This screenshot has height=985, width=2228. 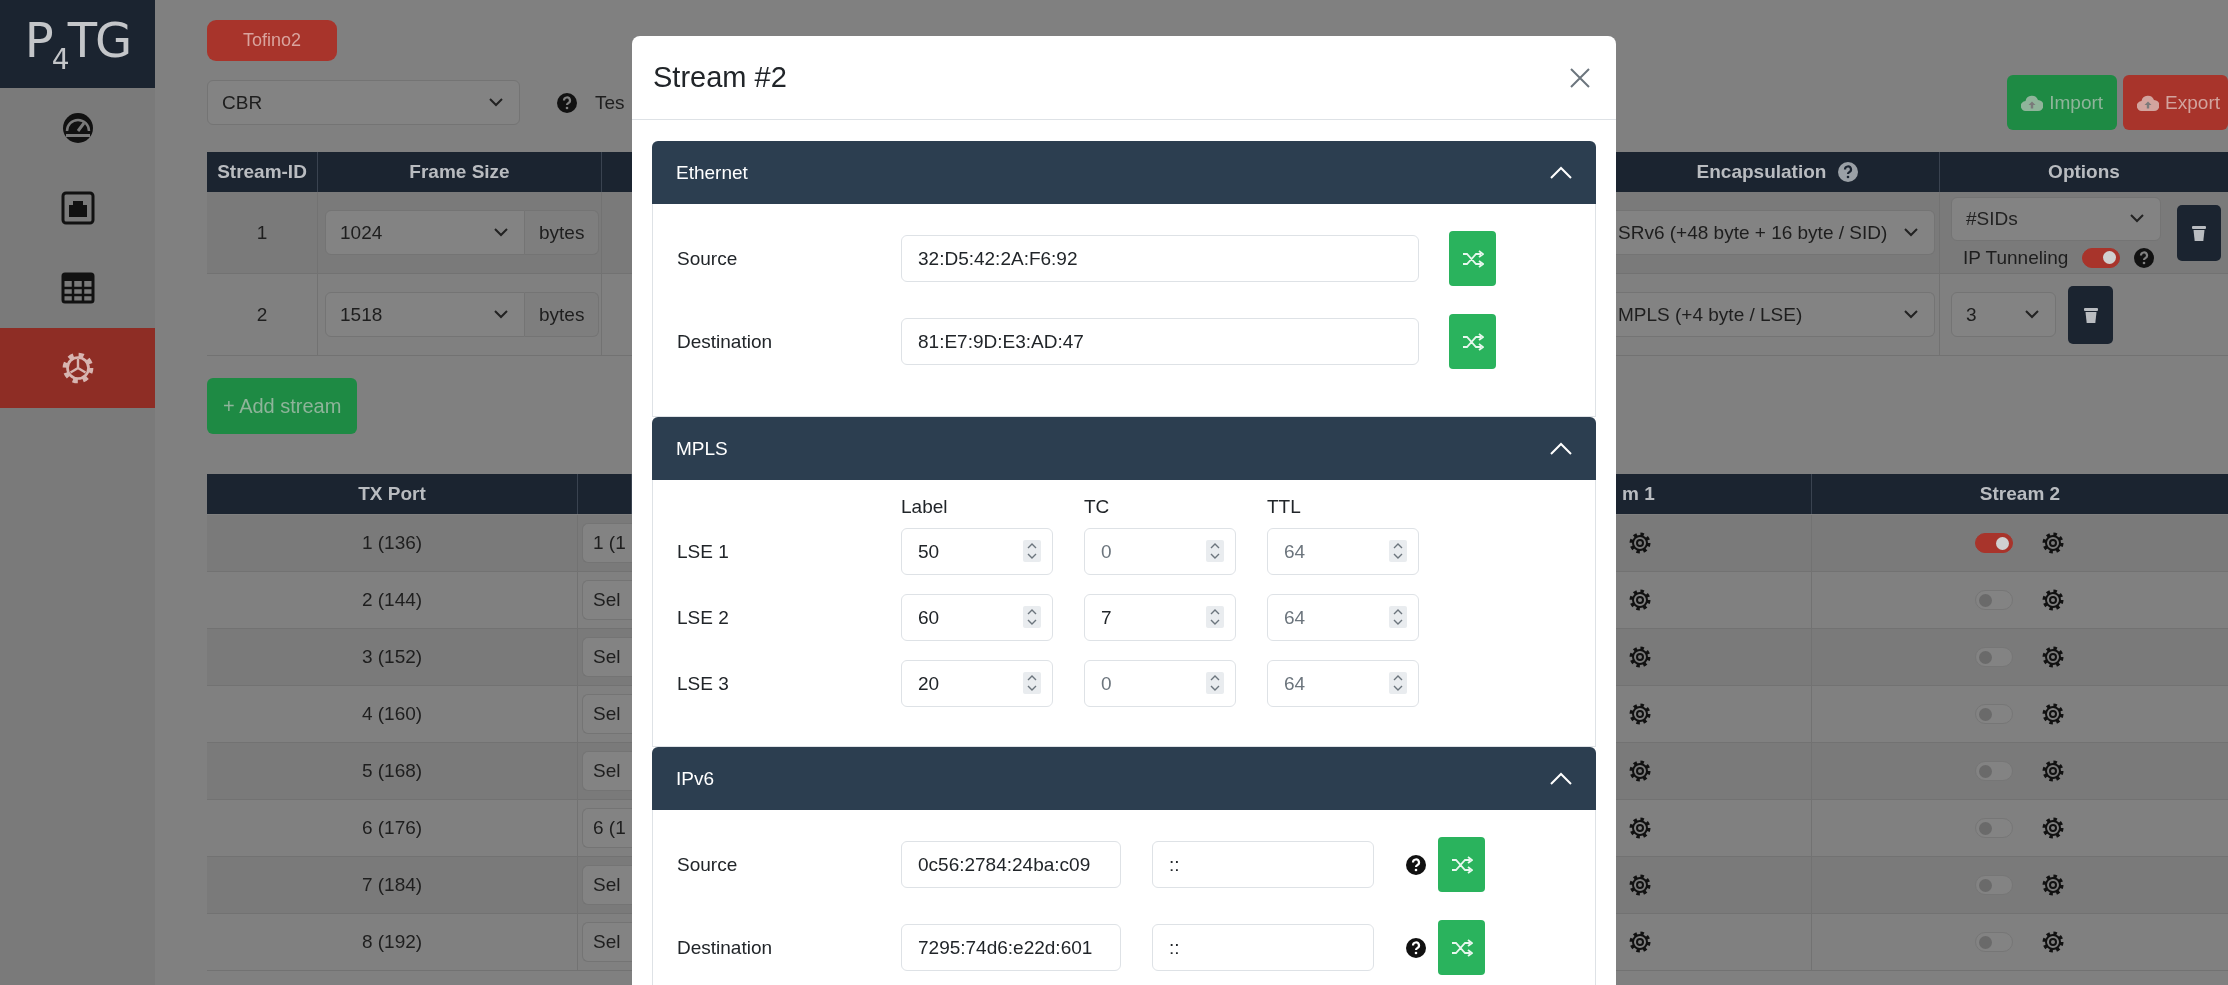 What do you see at coordinates (605, 494) in the screenshot?
I see `column-header` at bounding box center [605, 494].